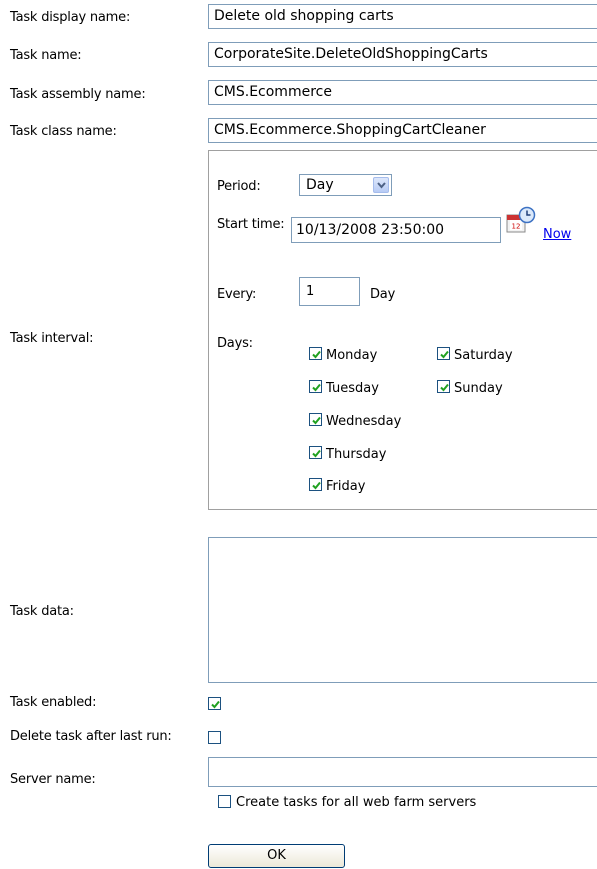 The width and height of the screenshot is (597, 869). What do you see at coordinates (63, 131) in the screenshot?
I see `task-class-name-label: Task class name:` at bounding box center [63, 131].